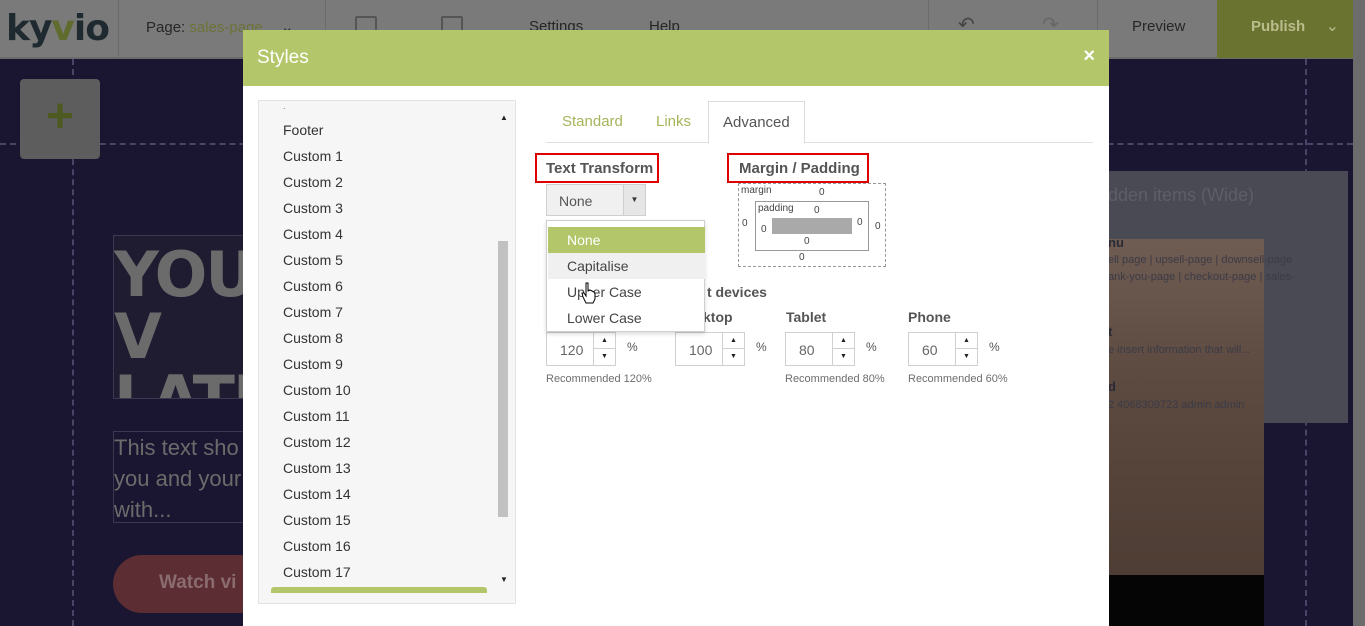 The image size is (1365, 626). What do you see at coordinates (756, 122) in the screenshot?
I see `tab-advanced: Advanced` at bounding box center [756, 122].